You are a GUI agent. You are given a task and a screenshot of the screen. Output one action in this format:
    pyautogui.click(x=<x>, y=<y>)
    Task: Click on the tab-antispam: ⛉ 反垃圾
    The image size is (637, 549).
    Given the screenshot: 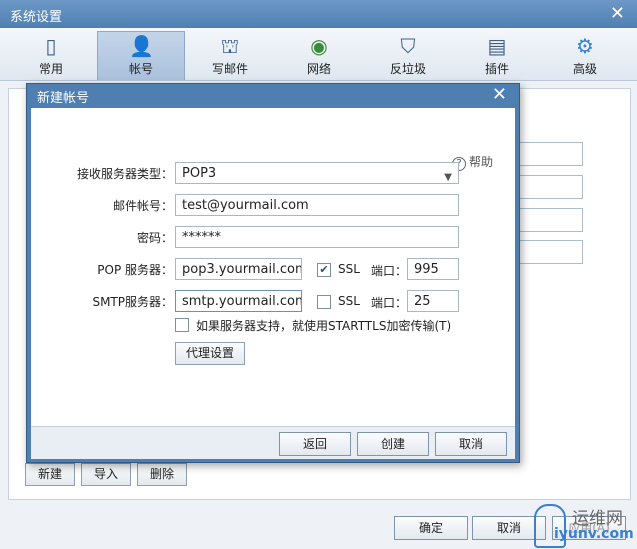 What is the action you would take?
    pyautogui.click(x=408, y=56)
    